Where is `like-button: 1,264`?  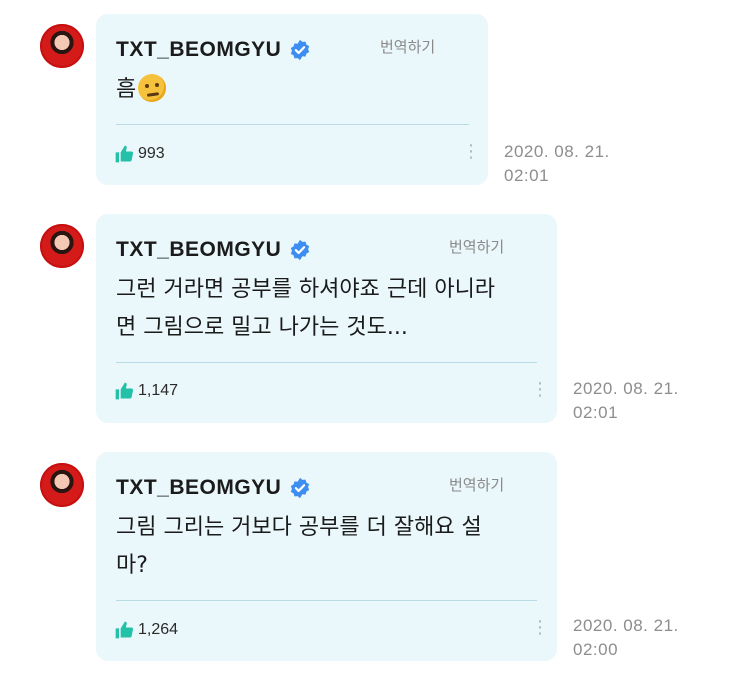 like-button: 1,264 is located at coordinates (146, 630).